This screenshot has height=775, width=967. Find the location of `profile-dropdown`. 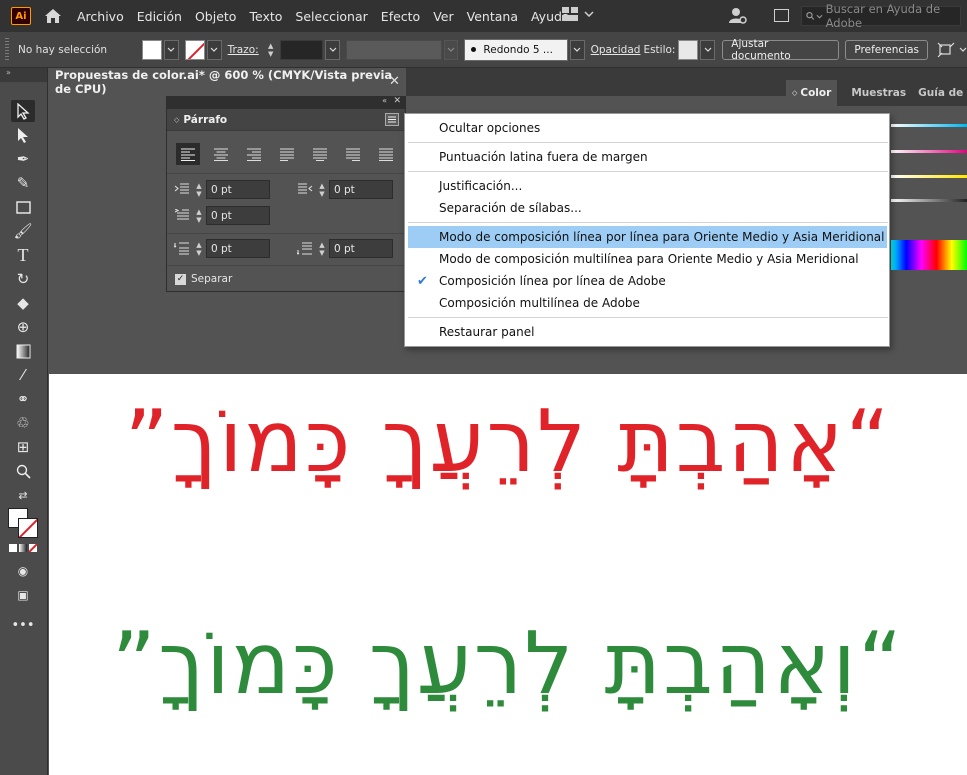

profile-dropdown is located at coordinates (451, 49).